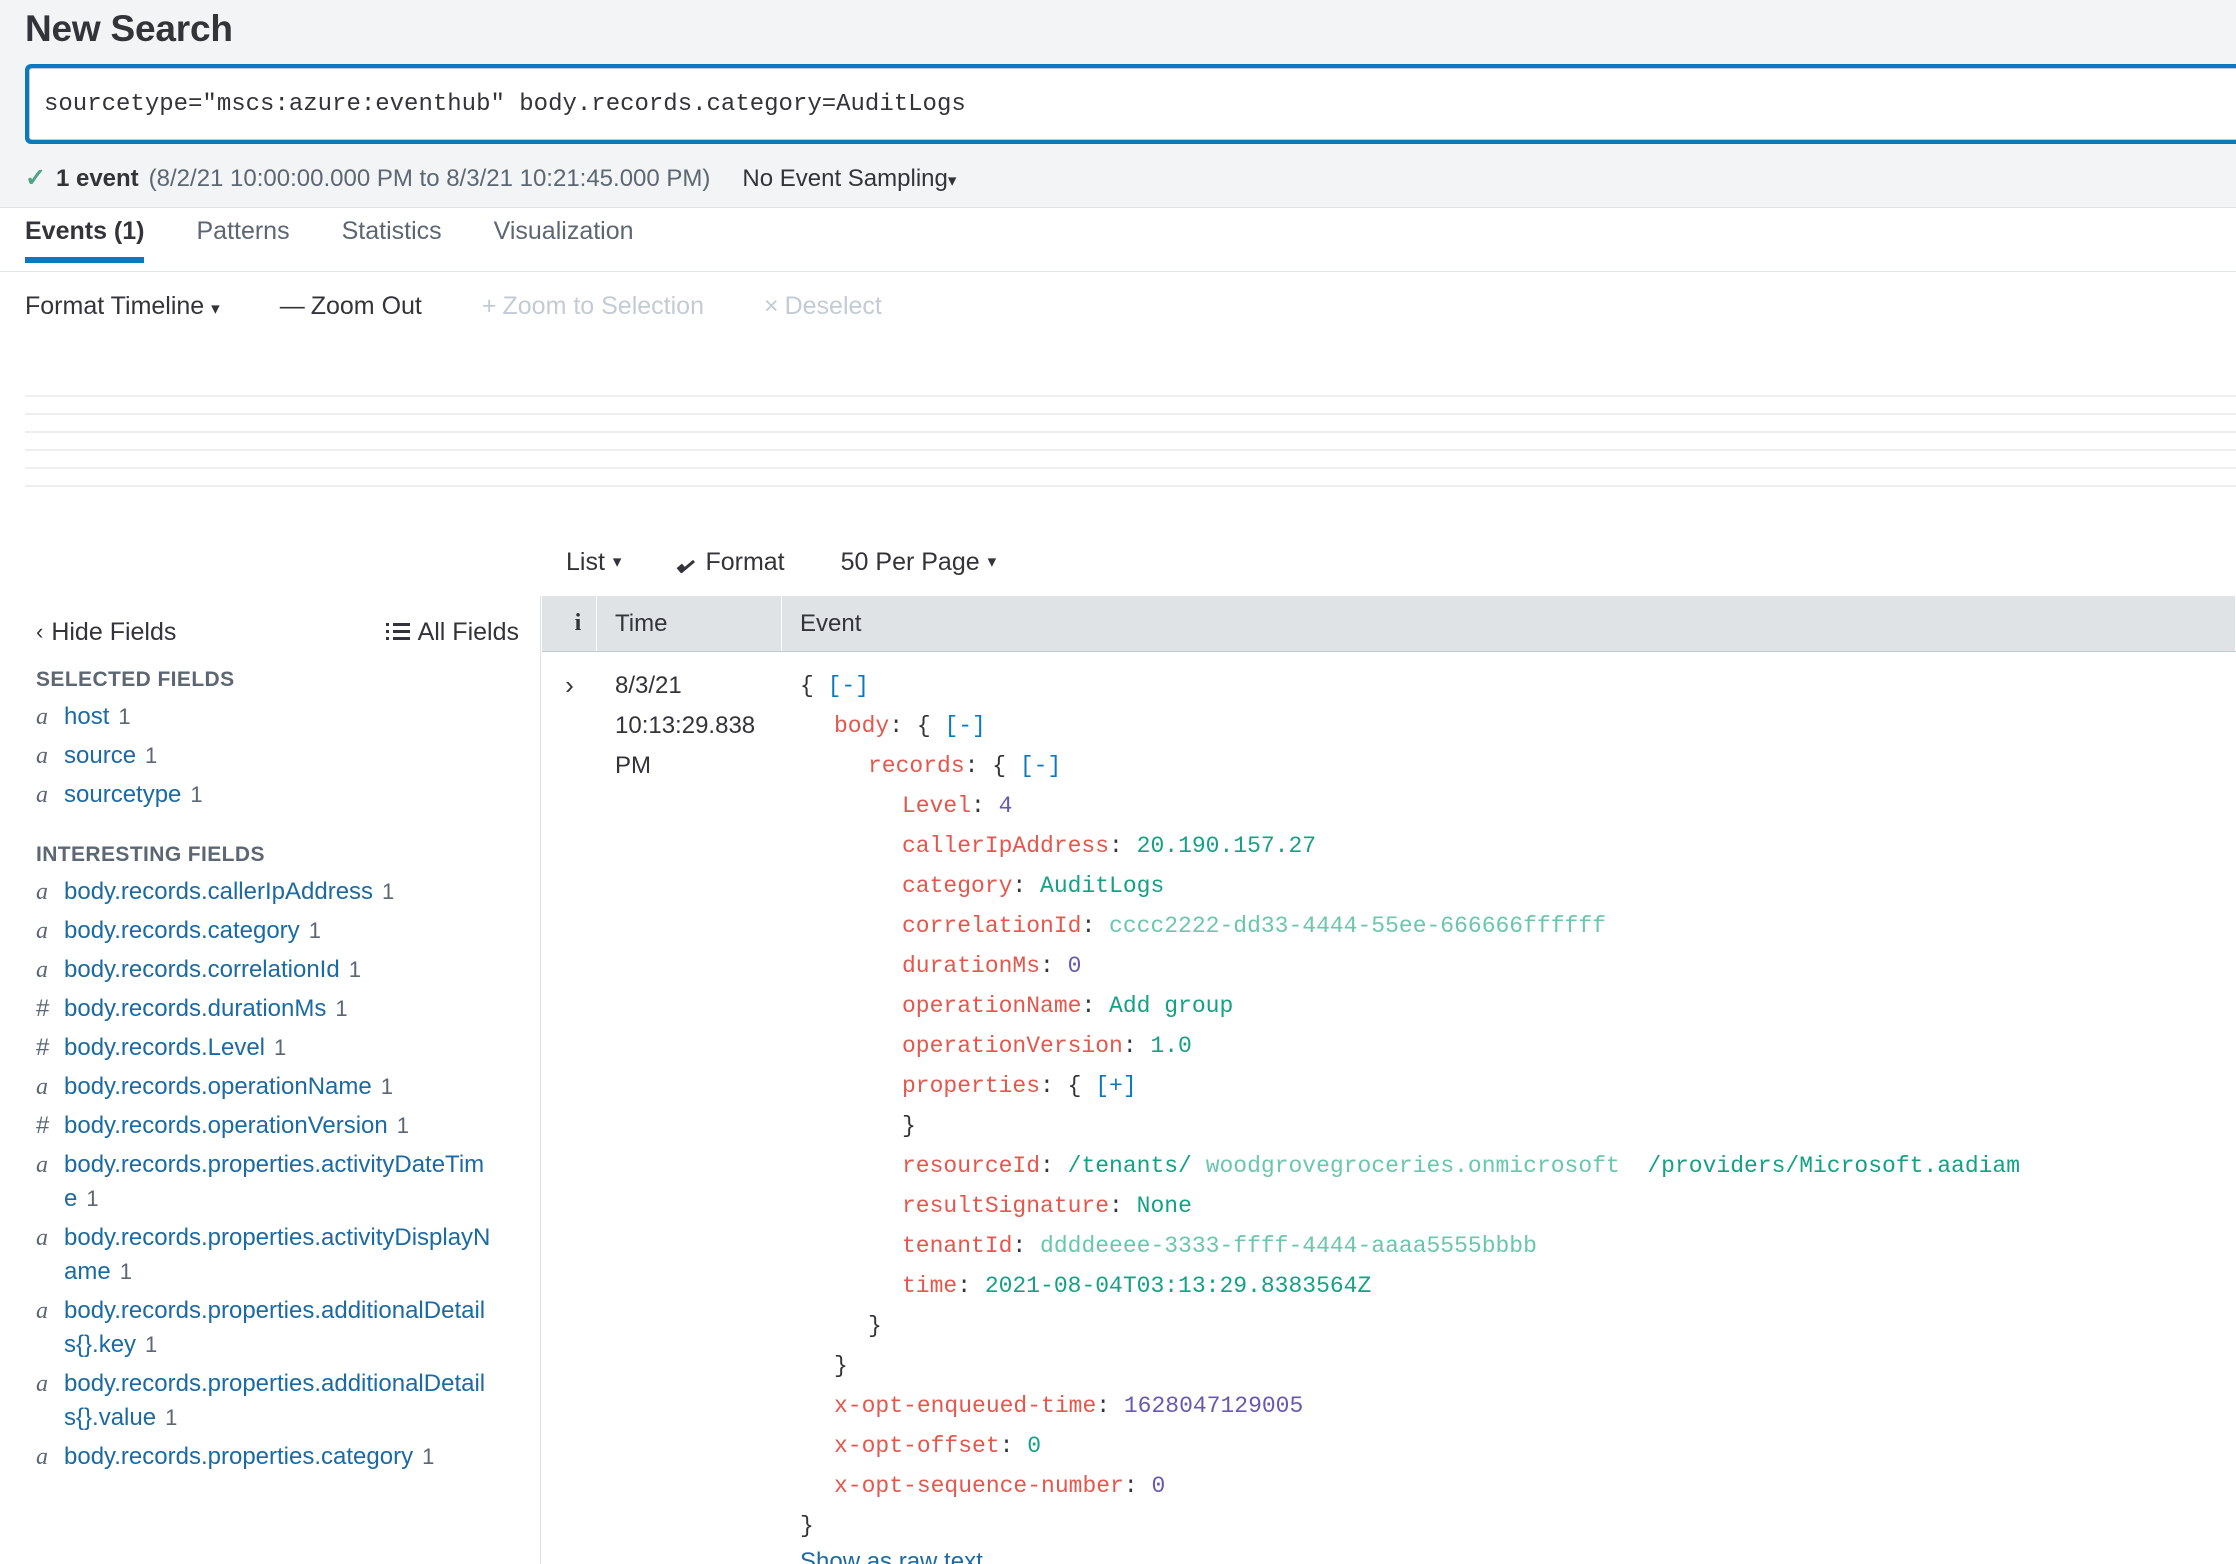 This screenshot has width=2236, height=1564. Describe the element at coordinates (1518, 726) in the screenshot. I see `json-line: body: { [-]` at that location.